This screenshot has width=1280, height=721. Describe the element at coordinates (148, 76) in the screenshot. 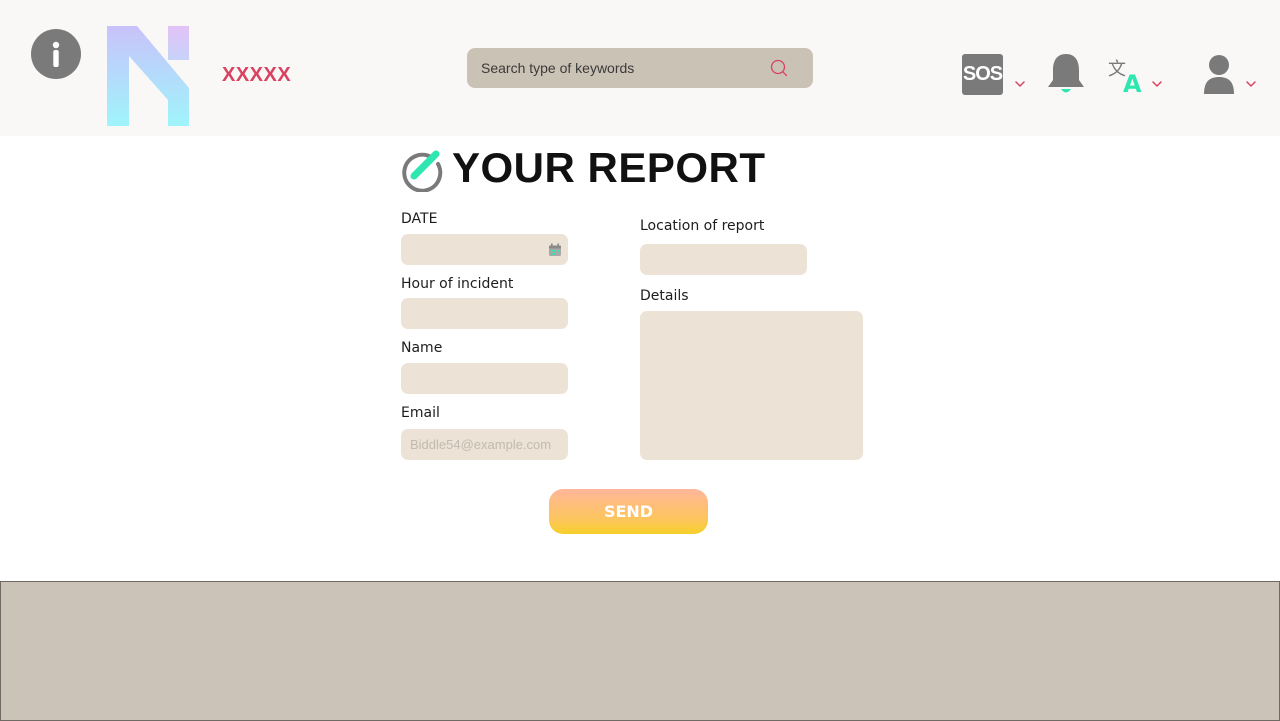

I see `logo` at that location.